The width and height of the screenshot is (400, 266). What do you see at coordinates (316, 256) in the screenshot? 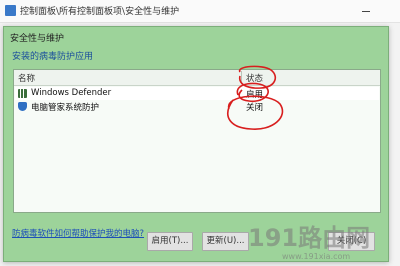
I see `watermark-url: www.191xia.com` at bounding box center [316, 256].